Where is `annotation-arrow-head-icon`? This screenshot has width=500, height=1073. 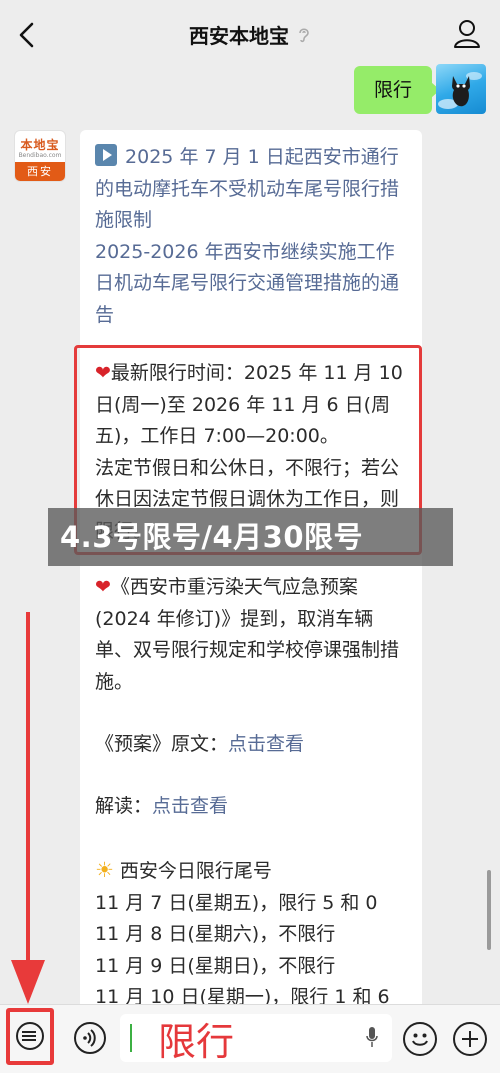 annotation-arrow-head-icon is located at coordinates (28, 982).